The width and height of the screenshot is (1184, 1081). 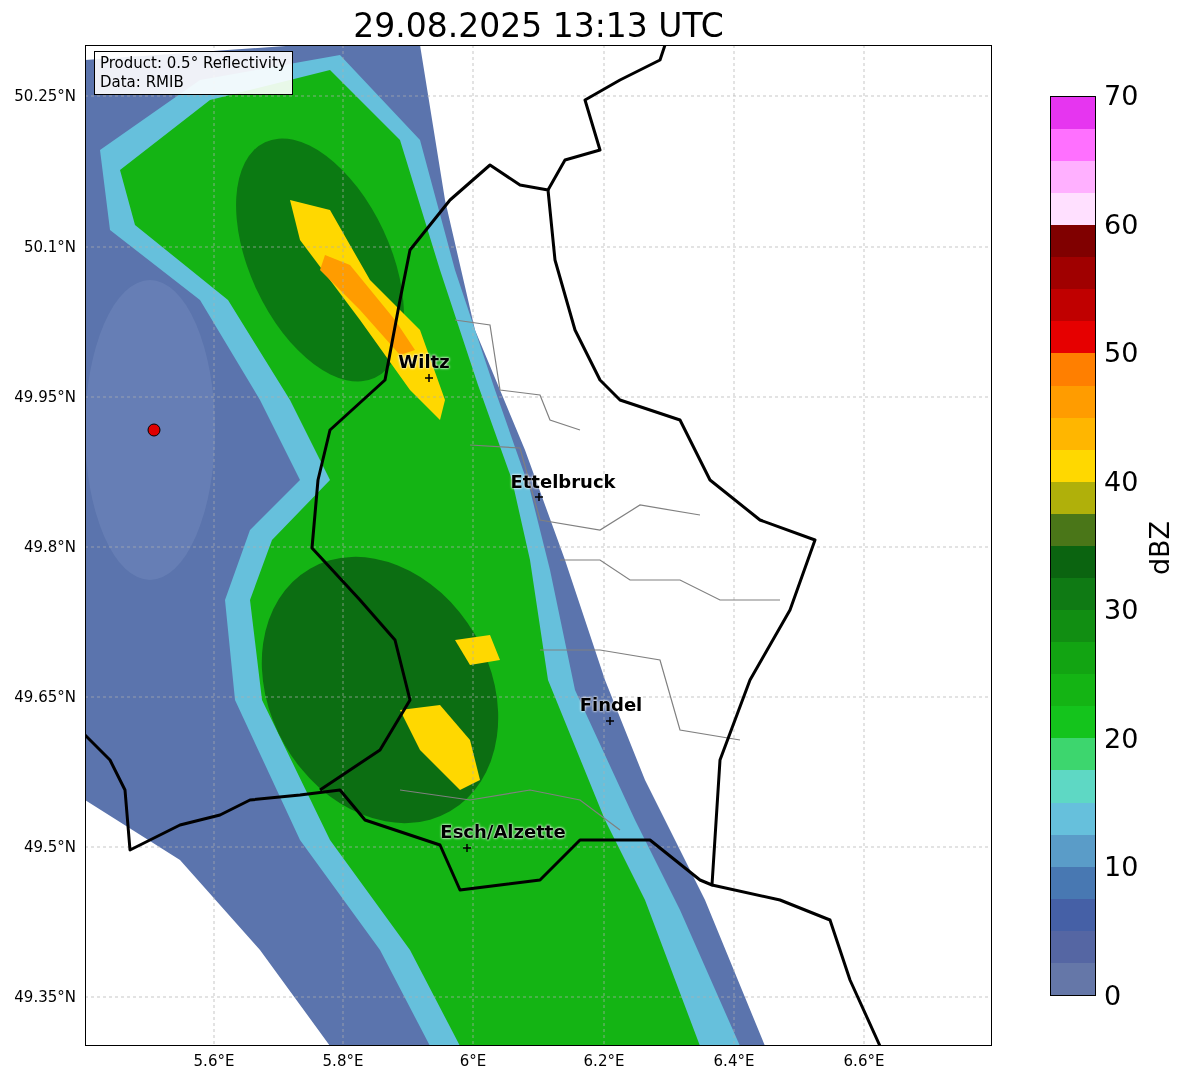 I want to click on latitude-tick-label: 49.8°N, so click(x=49, y=547).